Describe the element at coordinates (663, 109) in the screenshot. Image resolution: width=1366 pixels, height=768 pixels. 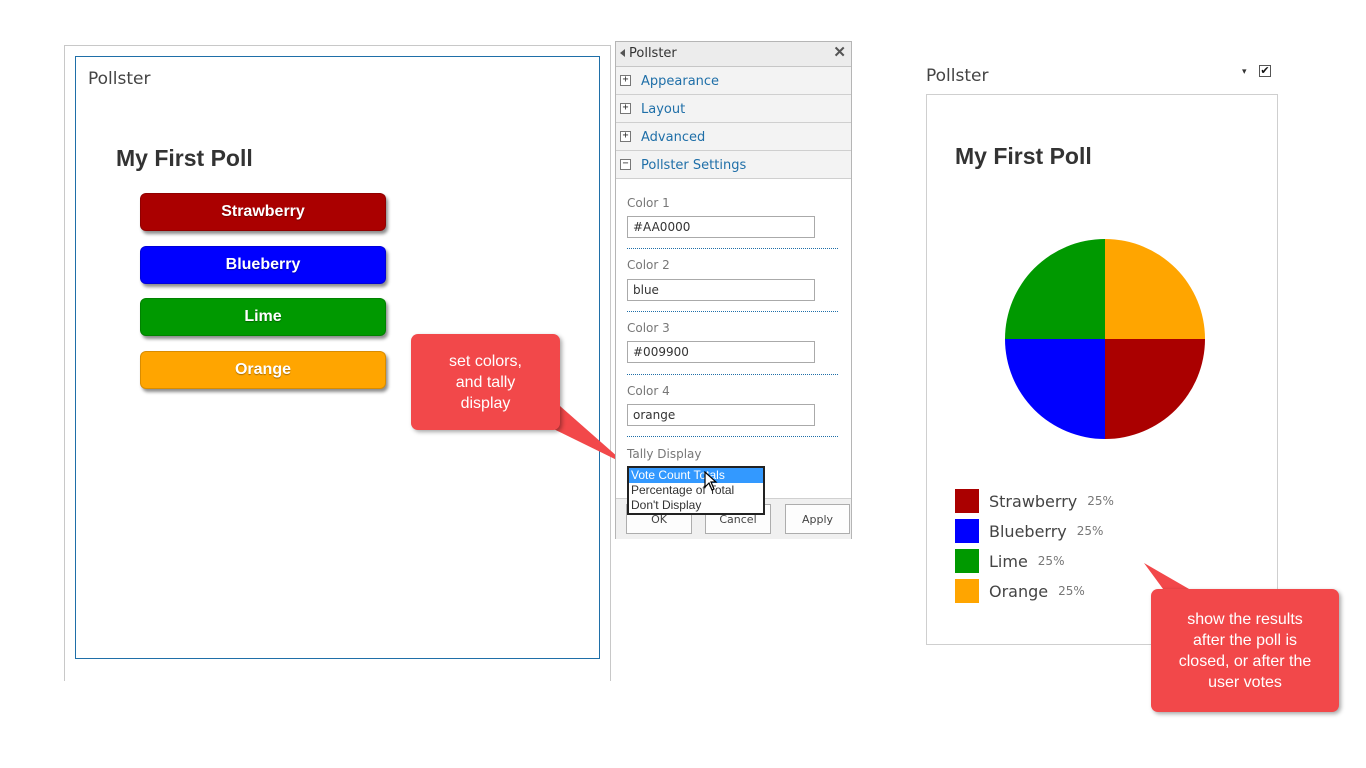
I see `section-layout-label: Layout` at that location.